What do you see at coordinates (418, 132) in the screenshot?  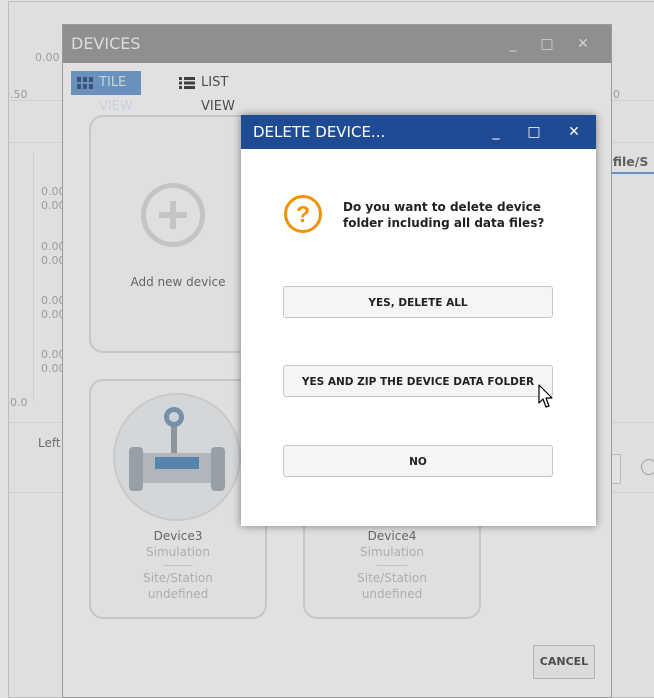 I see `dialog-title-bar: DELETE DEVICE... _ □ ✕` at bounding box center [418, 132].